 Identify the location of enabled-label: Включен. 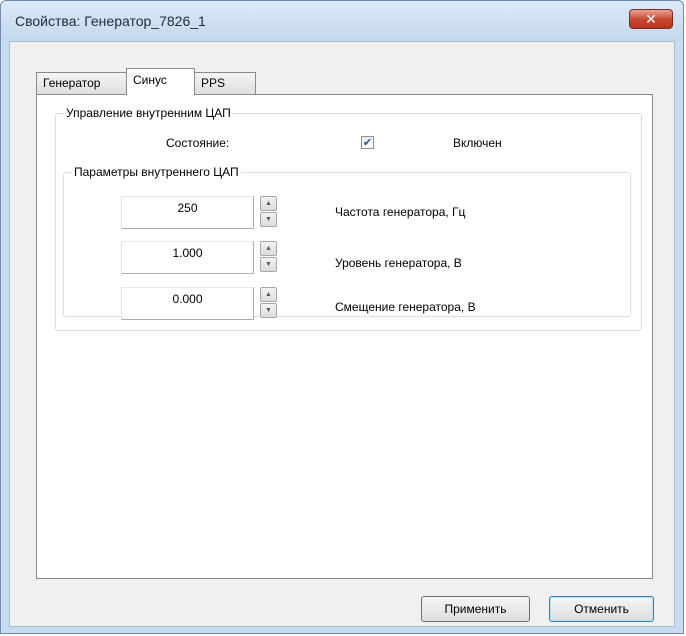
(477, 143).